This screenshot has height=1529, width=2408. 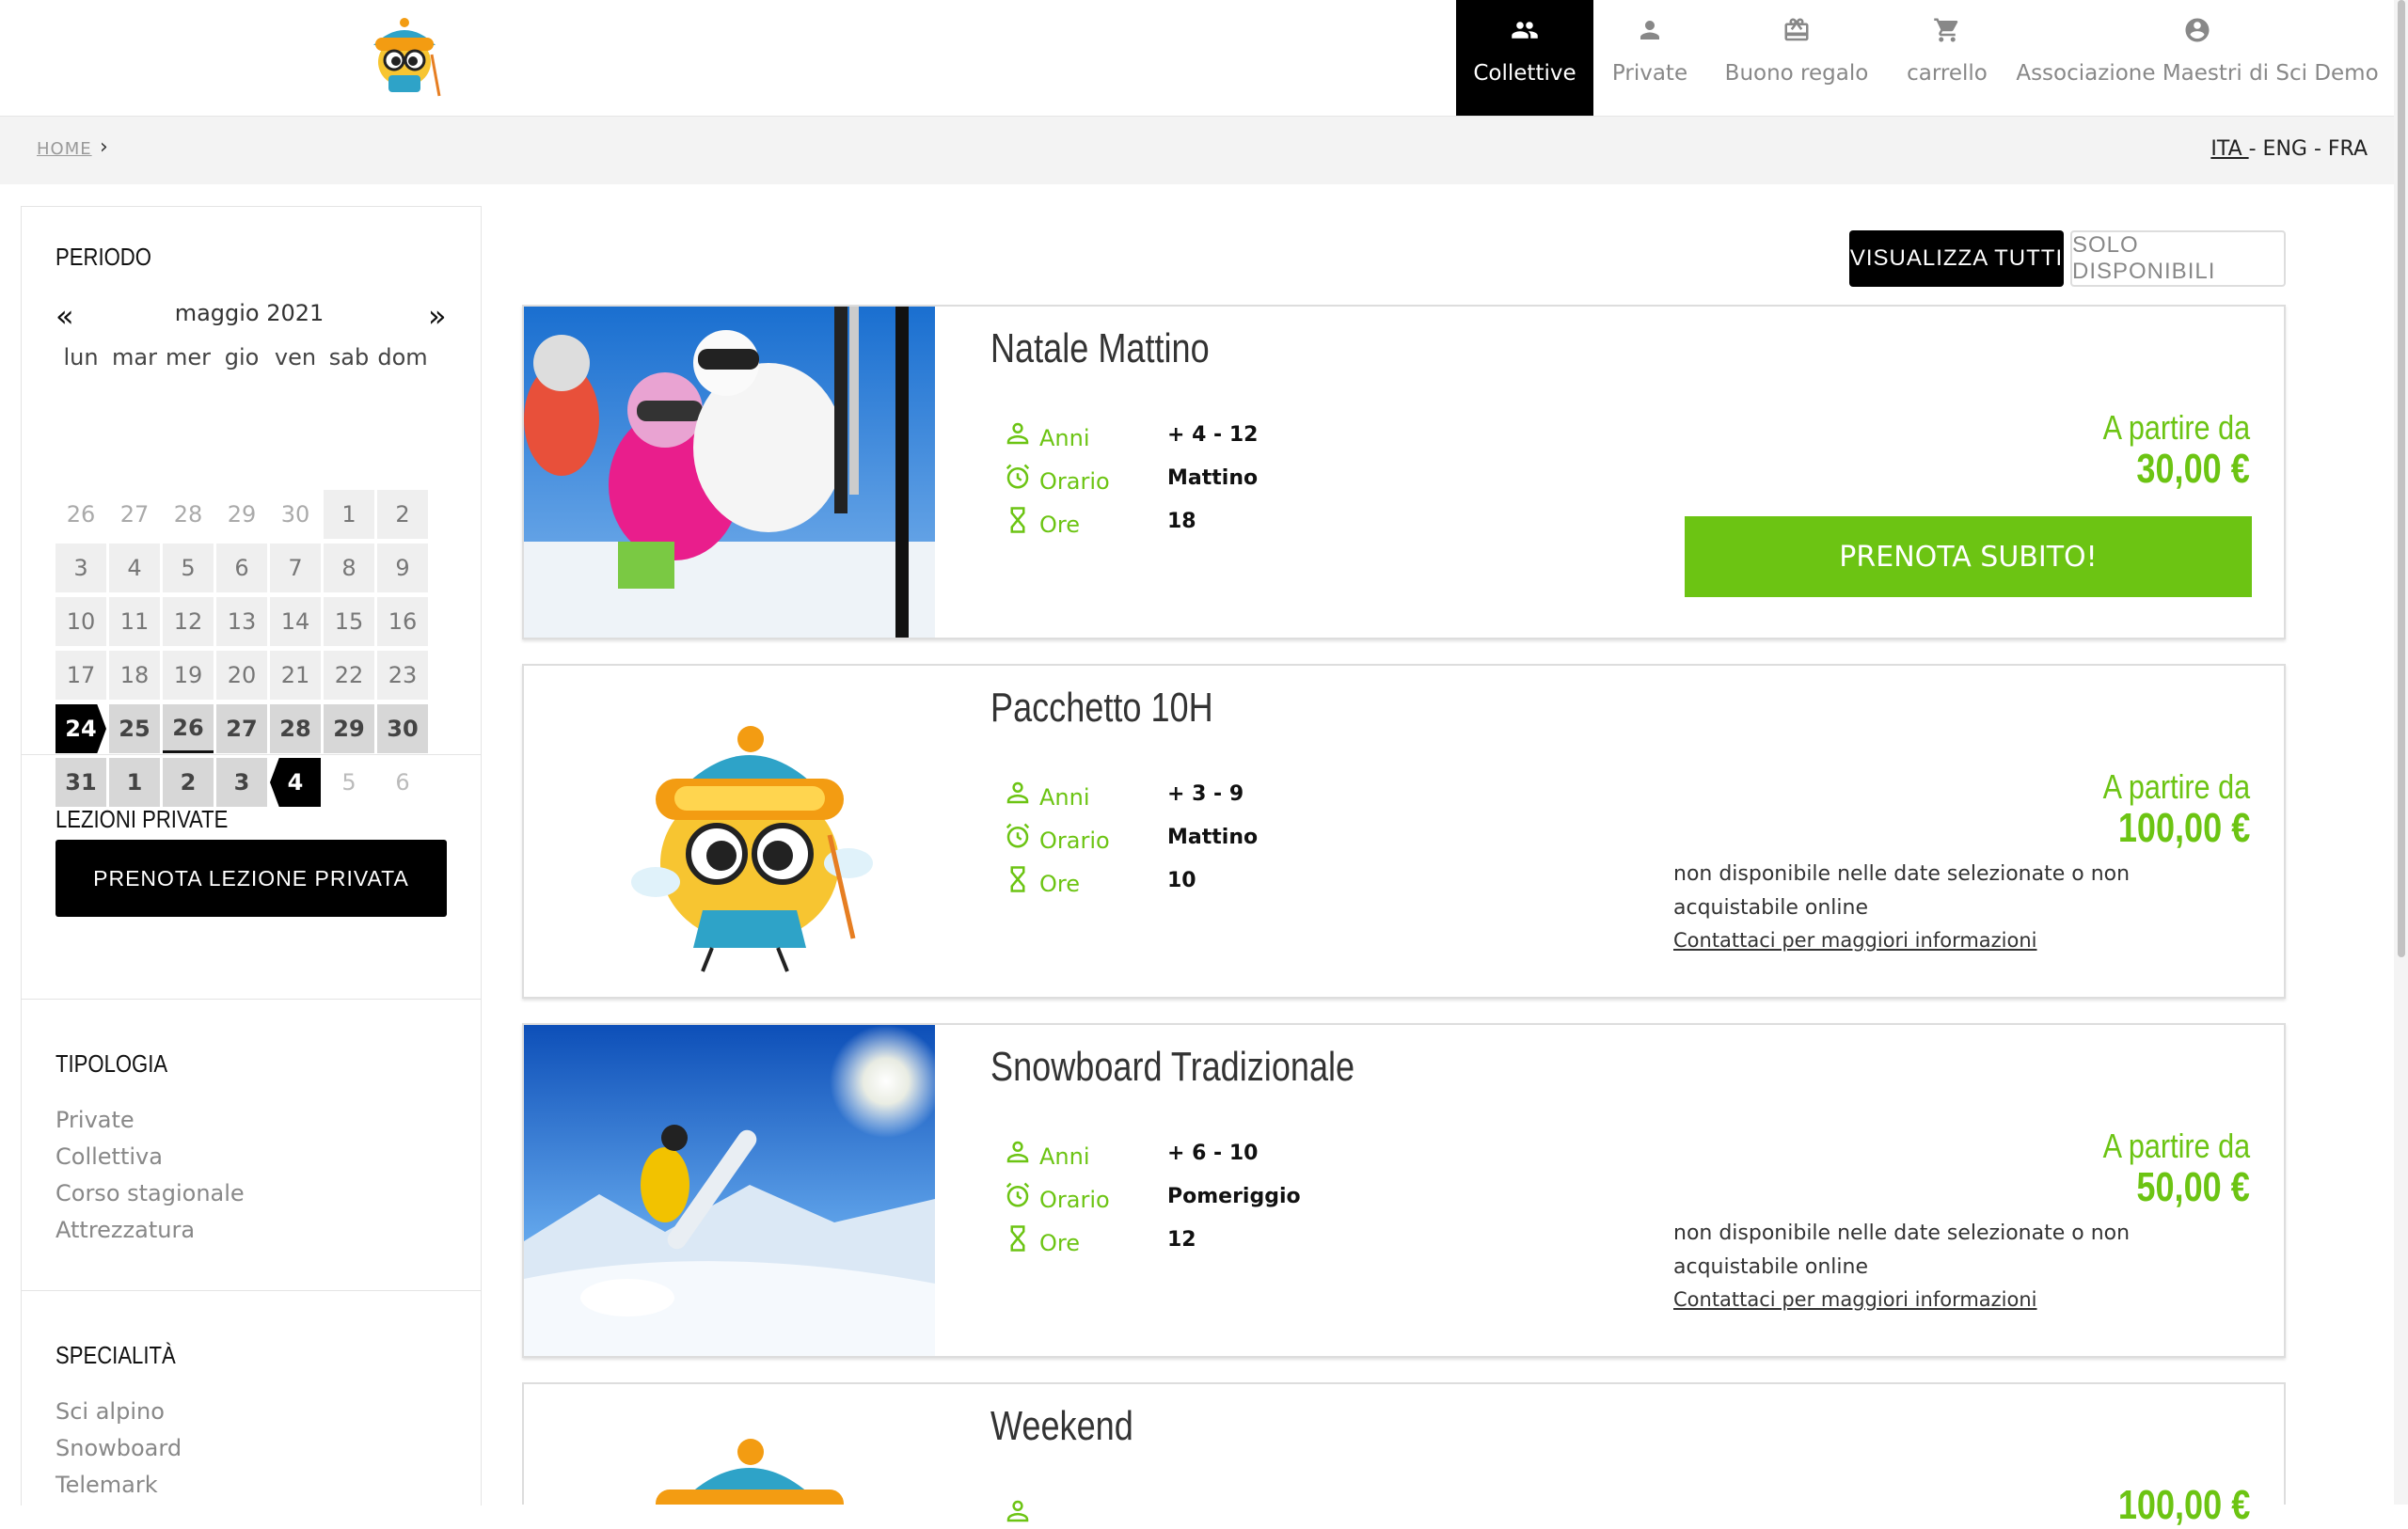 I want to click on tipologia-collettiva: Collettiva, so click(x=109, y=1157).